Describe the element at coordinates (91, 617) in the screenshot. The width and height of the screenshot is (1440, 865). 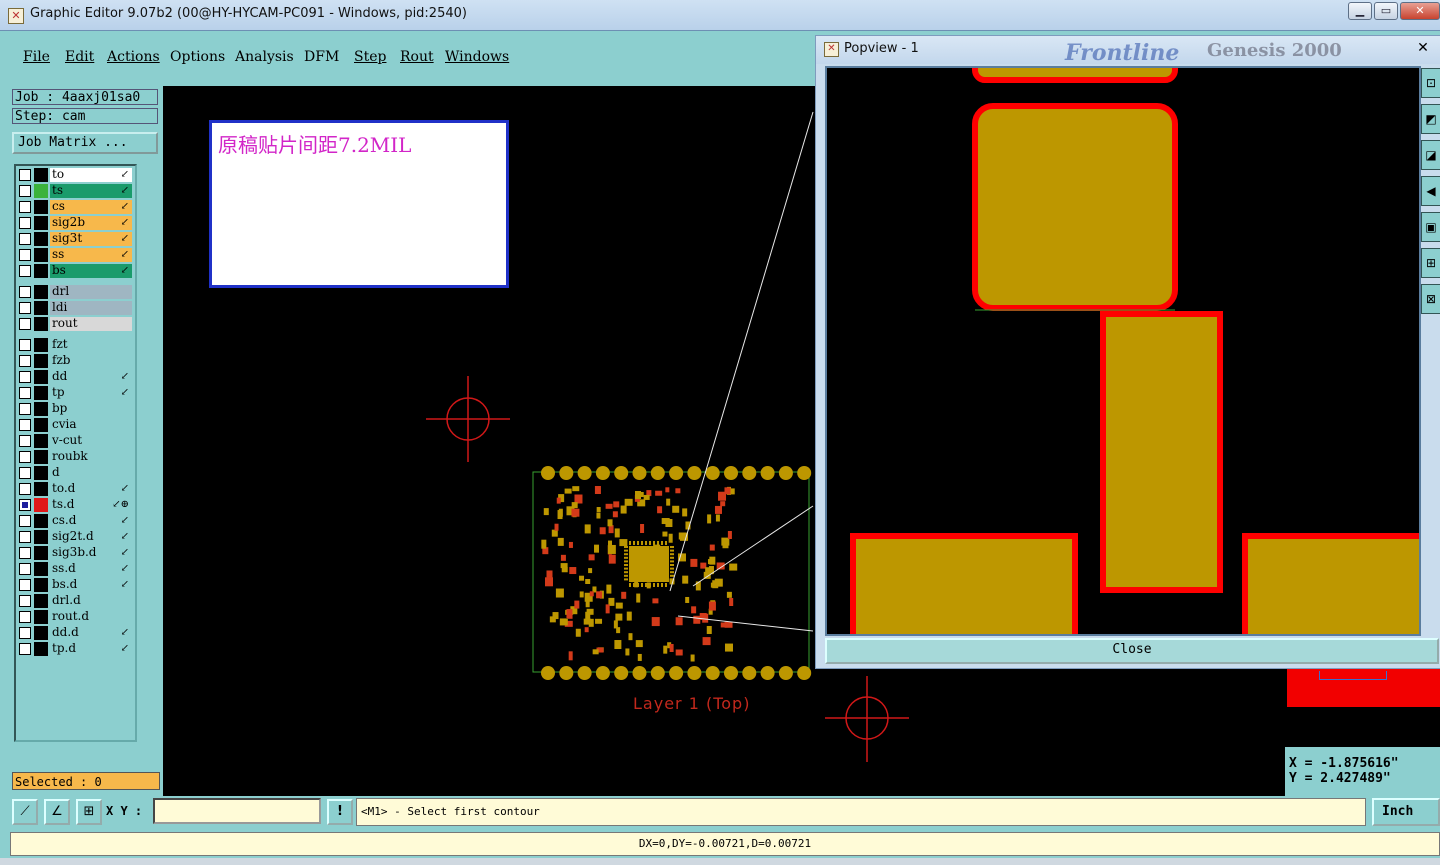
I see `layer-name: rout.d` at that location.